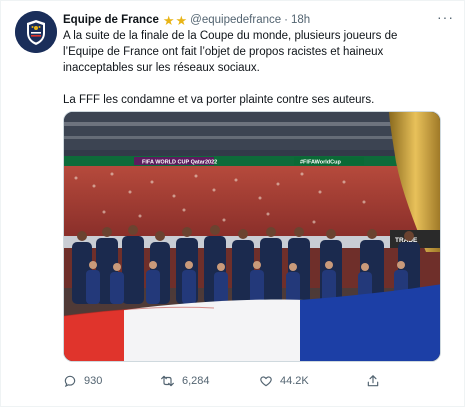 The width and height of the screenshot is (465, 407). What do you see at coordinates (196, 381) in the screenshot?
I see `retweet-count: 6,284` at bounding box center [196, 381].